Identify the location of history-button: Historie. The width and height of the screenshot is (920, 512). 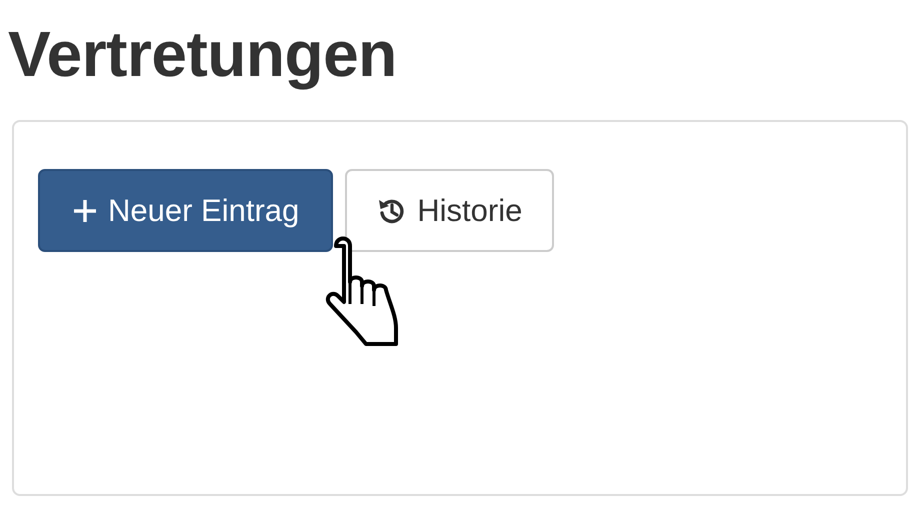
(449, 210).